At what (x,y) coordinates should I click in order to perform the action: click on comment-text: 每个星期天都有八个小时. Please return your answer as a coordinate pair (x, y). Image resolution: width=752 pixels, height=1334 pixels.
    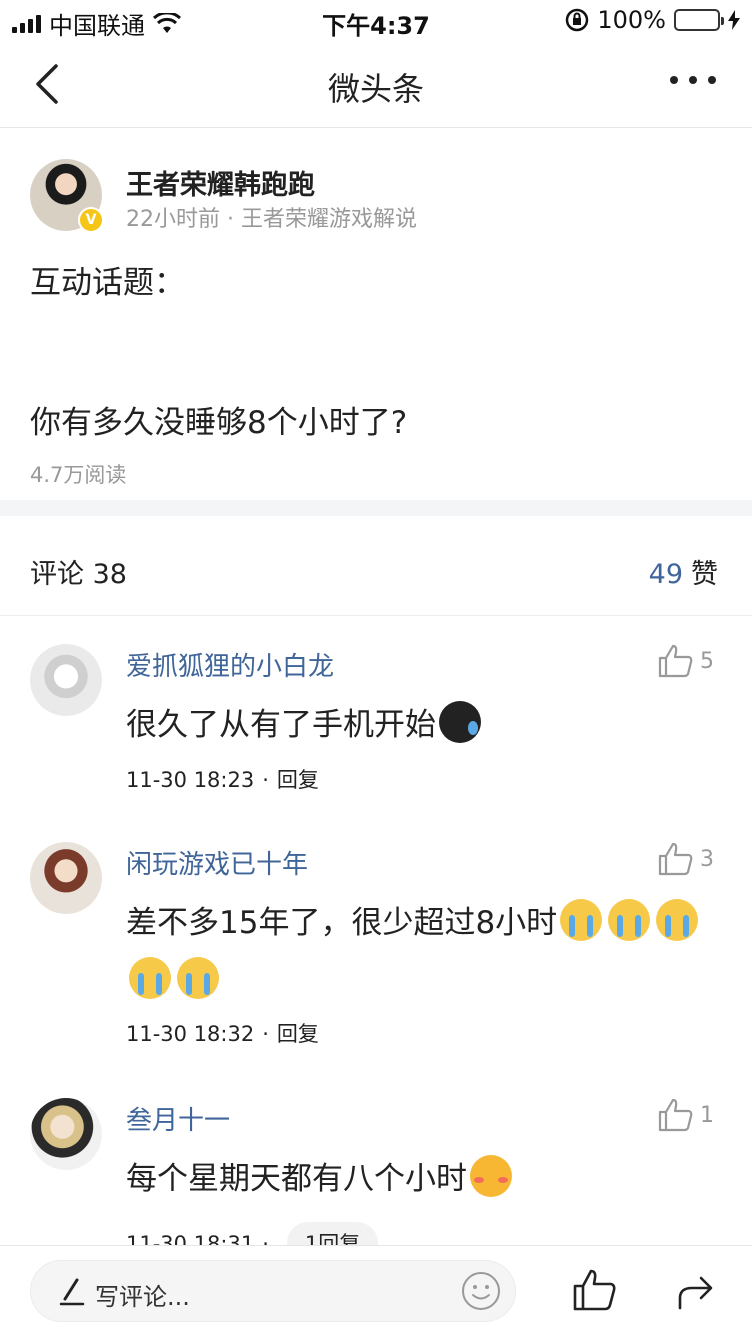
    Looking at the image, I should click on (320, 1179).